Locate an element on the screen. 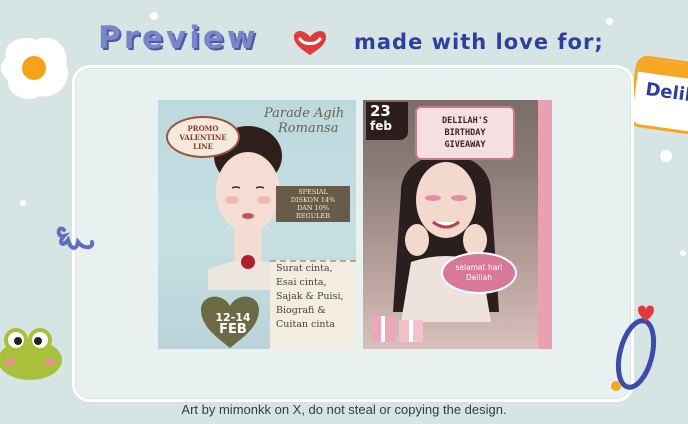 The width and height of the screenshot is (688, 424). ribbon-icon is located at coordinates (75, 238).